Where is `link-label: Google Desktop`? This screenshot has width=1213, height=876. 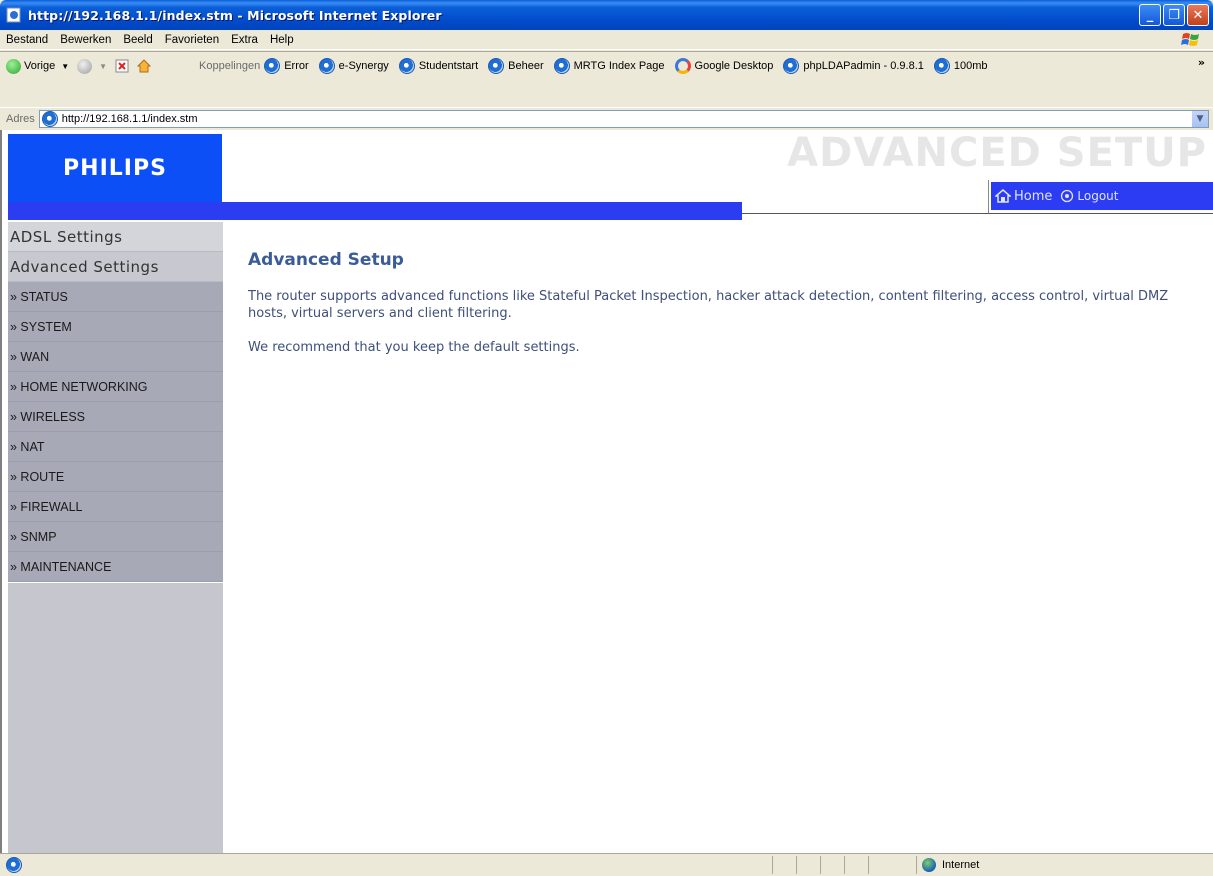 link-label: Google Desktop is located at coordinates (734, 66).